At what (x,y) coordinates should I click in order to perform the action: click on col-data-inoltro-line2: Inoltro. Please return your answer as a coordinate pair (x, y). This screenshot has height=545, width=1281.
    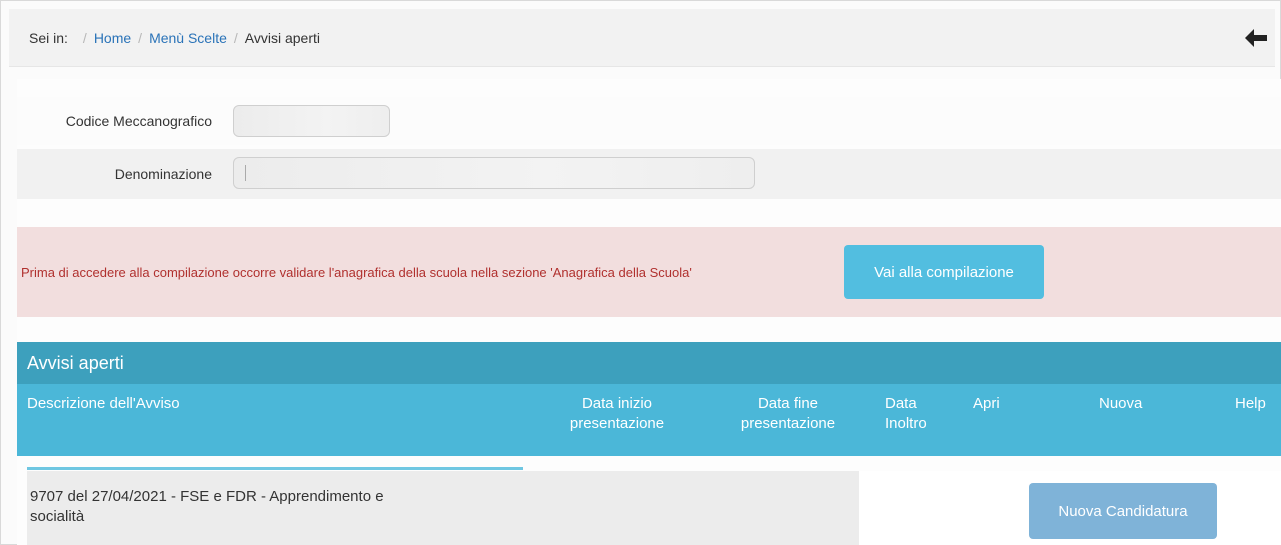
    Looking at the image, I should click on (906, 423).